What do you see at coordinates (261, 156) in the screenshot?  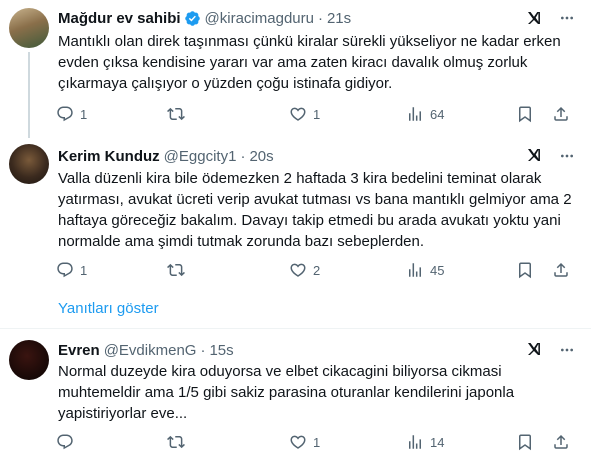 I see `timestamp: 20s` at bounding box center [261, 156].